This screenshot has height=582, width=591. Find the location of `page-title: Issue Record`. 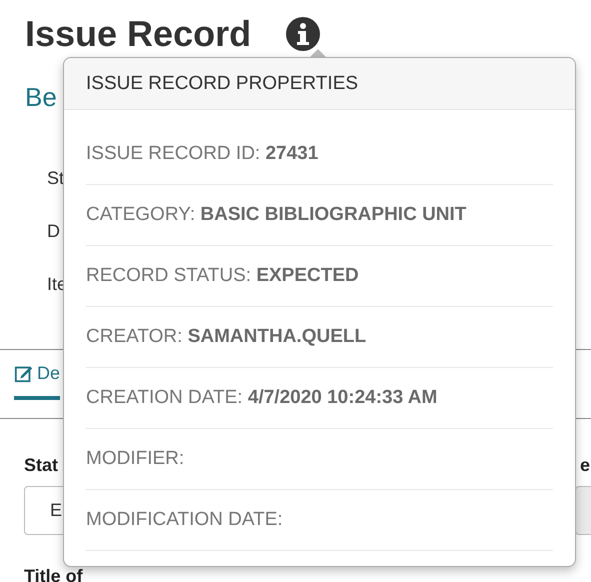

page-title: Issue Record is located at coordinates (138, 34).